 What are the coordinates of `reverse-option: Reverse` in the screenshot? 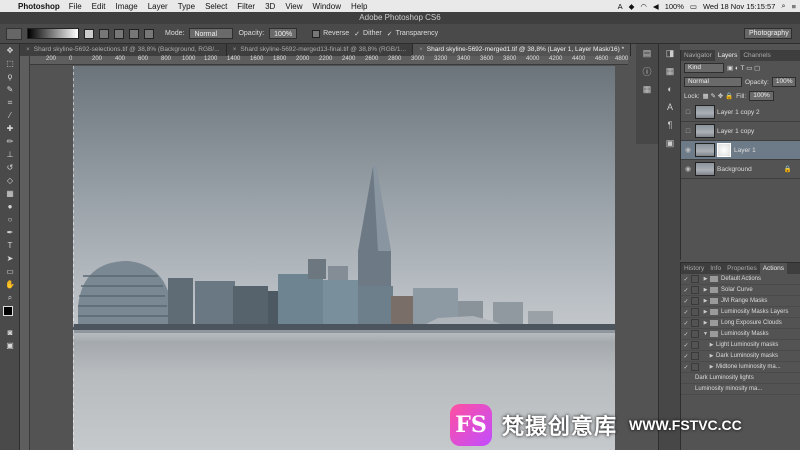 It's located at (330, 33).